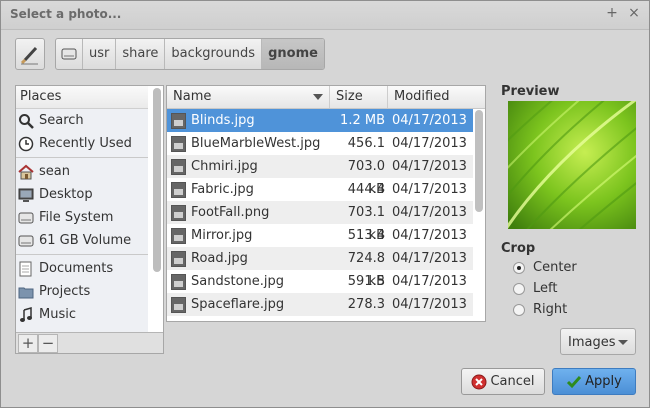  I want to click on file-type-filter: Images, so click(598, 341).